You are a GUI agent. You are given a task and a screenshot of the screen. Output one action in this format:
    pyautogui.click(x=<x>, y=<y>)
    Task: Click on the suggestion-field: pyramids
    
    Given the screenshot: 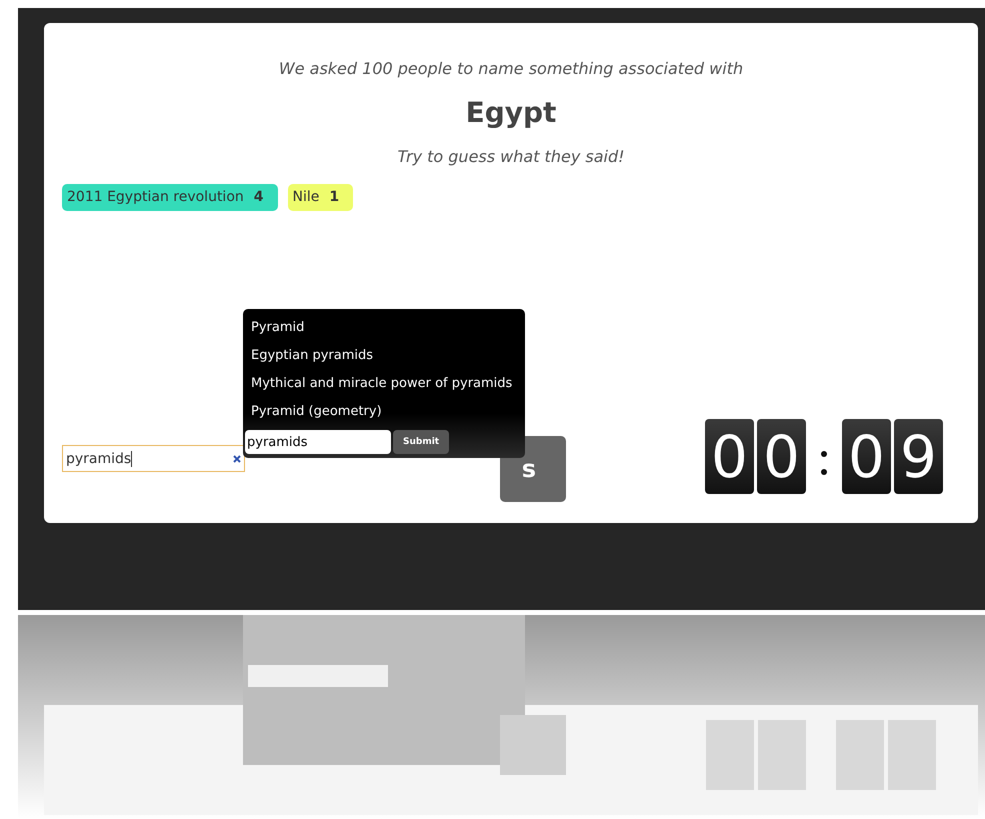 What is the action you would take?
    pyautogui.click(x=318, y=442)
    